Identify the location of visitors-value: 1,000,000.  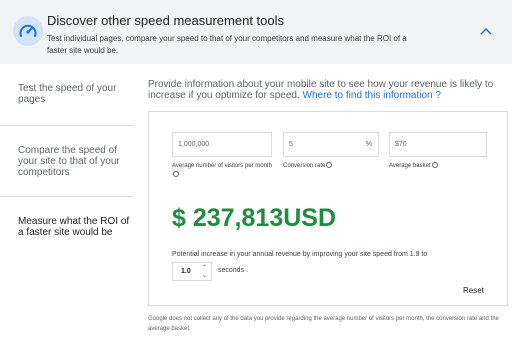
(194, 144).